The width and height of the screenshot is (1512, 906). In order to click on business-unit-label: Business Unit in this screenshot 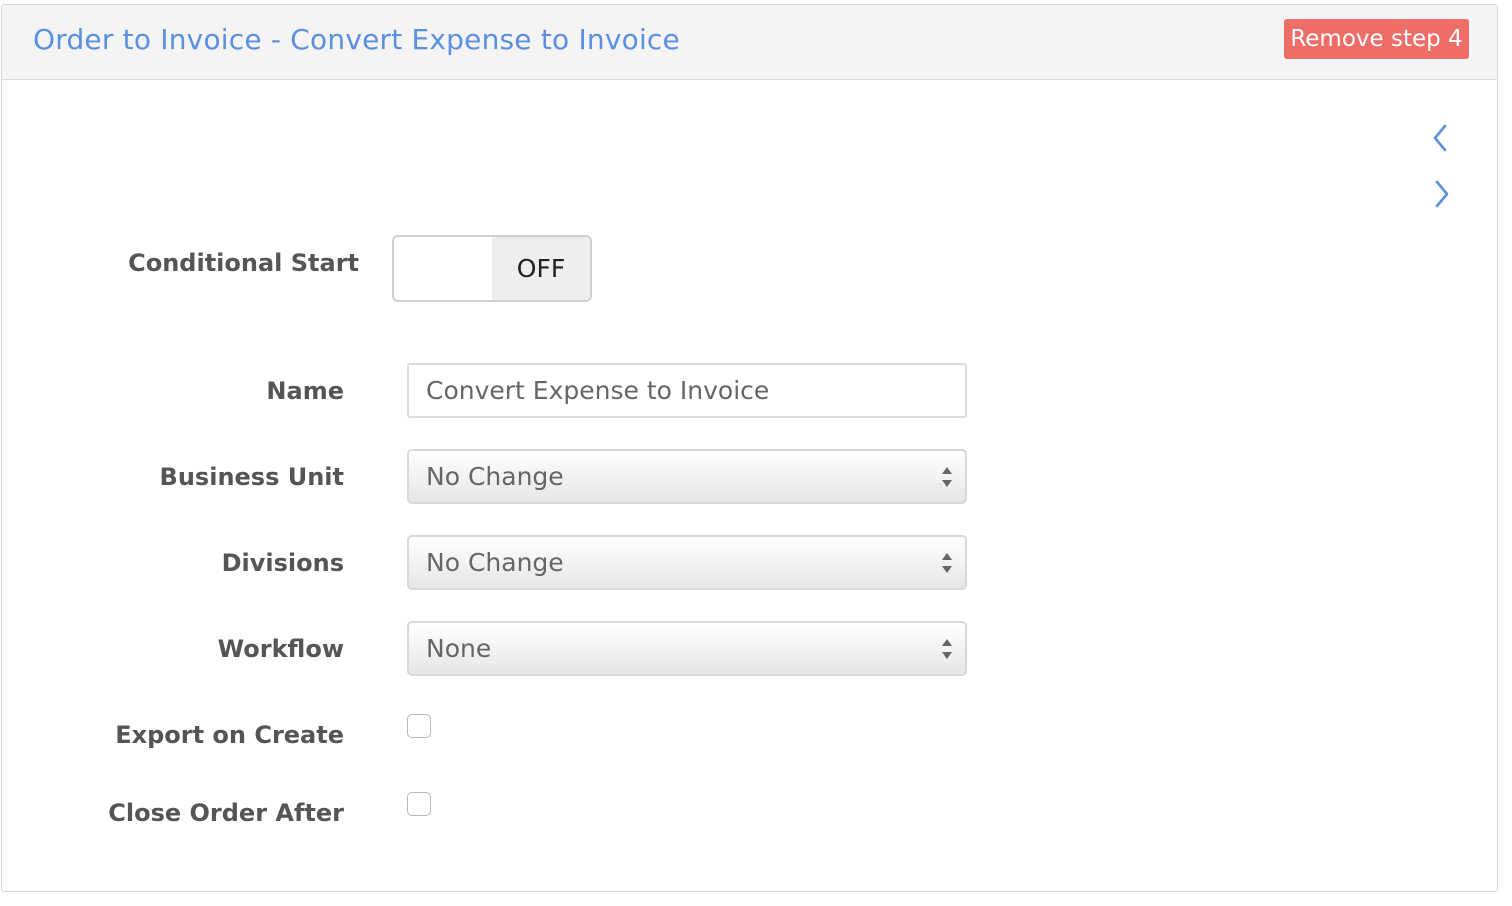, I will do `click(251, 477)`.